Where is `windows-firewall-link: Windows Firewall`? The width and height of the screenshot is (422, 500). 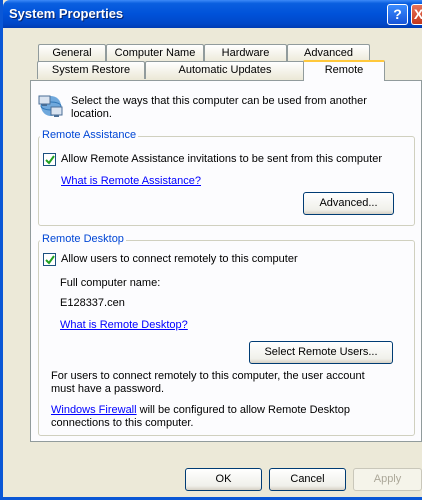
windows-firewall-link: Windows Firewall is located at coordinates (94, 410).